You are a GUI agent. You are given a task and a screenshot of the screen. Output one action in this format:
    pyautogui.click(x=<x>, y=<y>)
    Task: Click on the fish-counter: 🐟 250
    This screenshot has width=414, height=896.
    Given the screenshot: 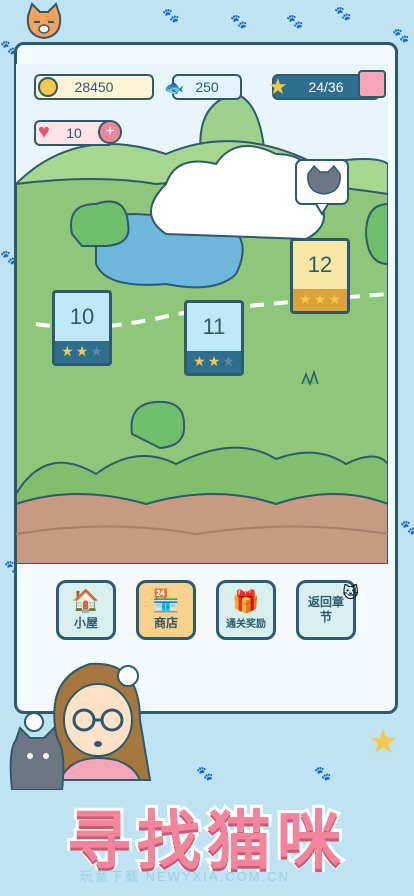 What is the action you would take?
    pyautogui.click(x=203, y=87)
    